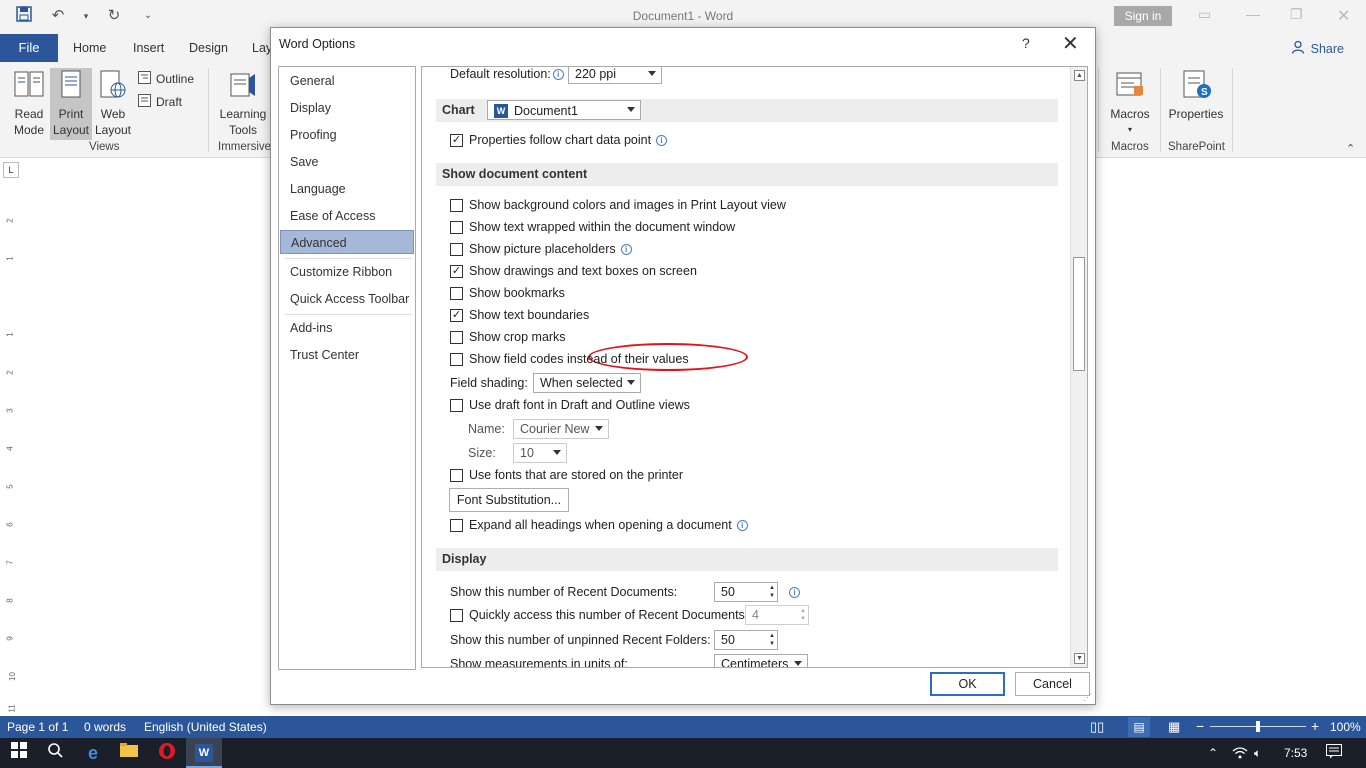 This screenshot has width=1366, height=768. What do you see at coordinates (456, 337) in the screenshot?
I see `show-crop-marks-checkbox` at bounding box center [456, 337].